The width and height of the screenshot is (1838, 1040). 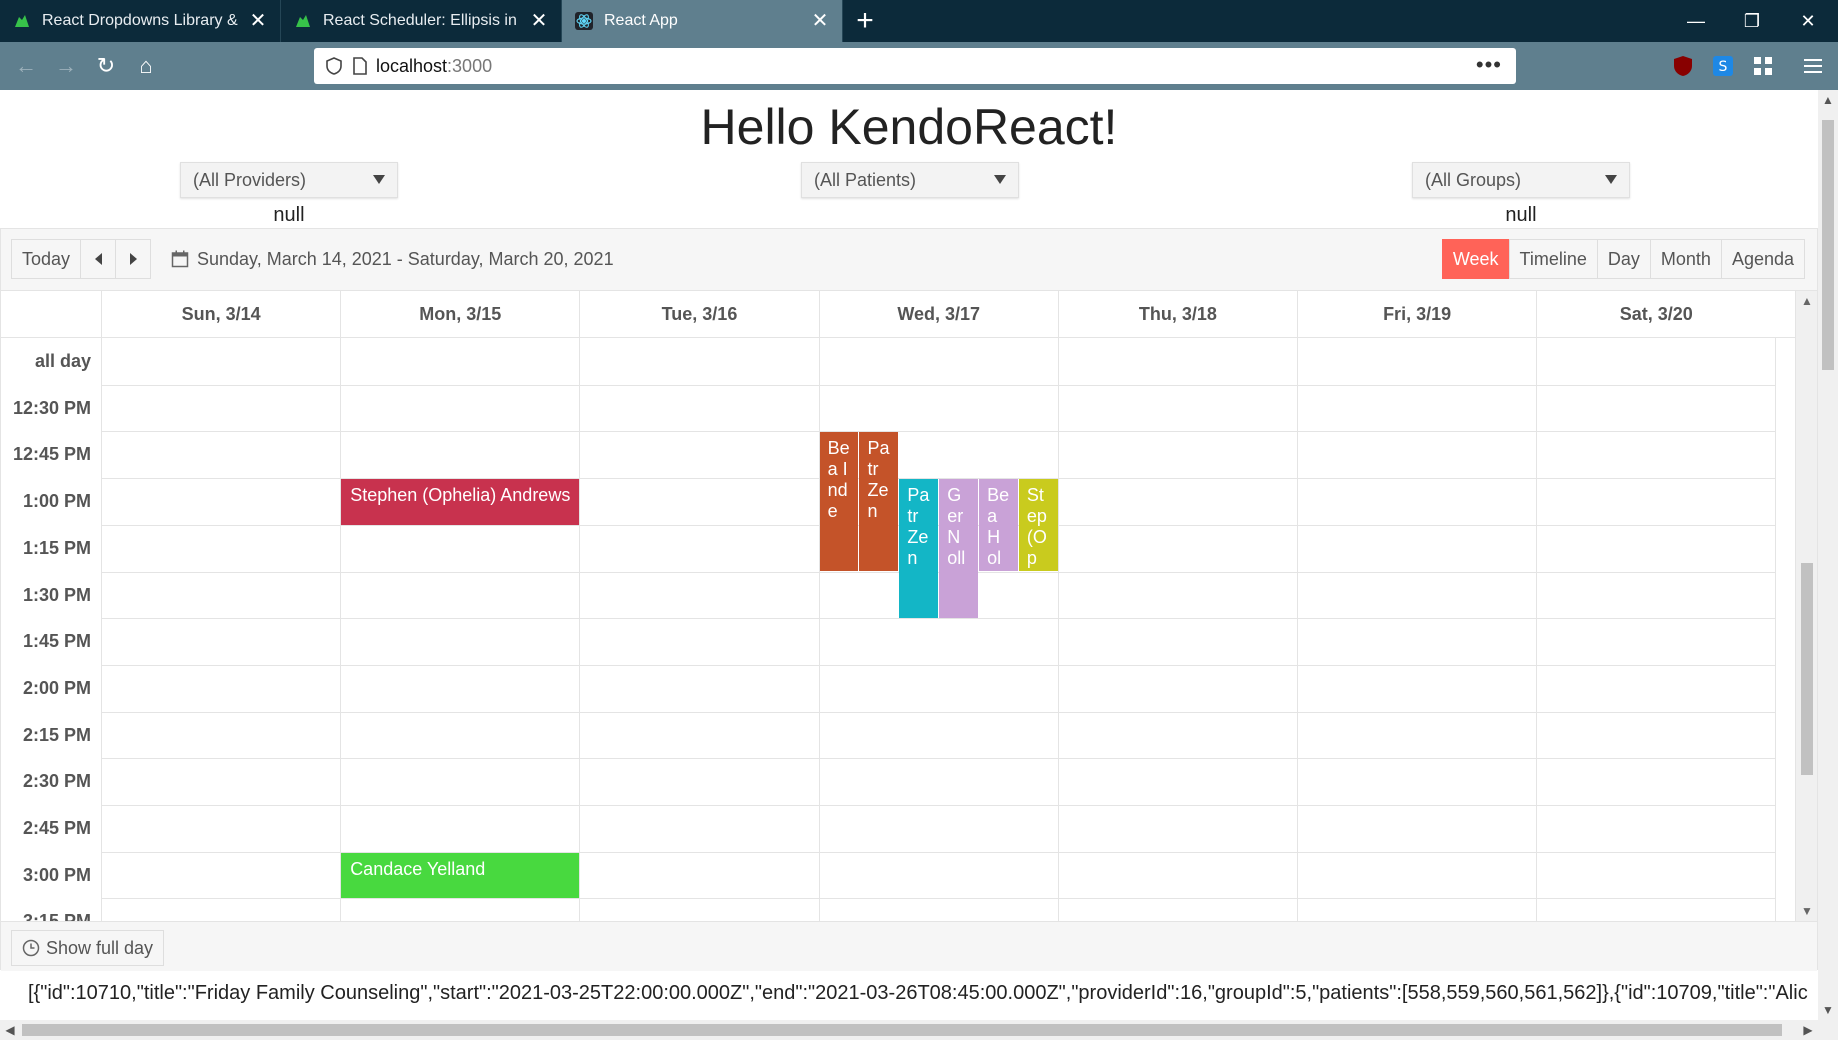 I want to click on minimize-icon: —, so click(x=1696, y=21).